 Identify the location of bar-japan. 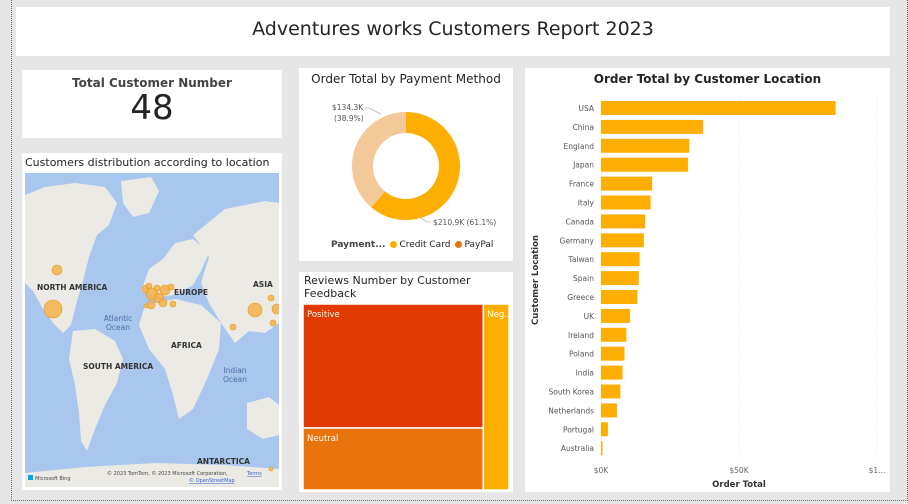
(644, 164).